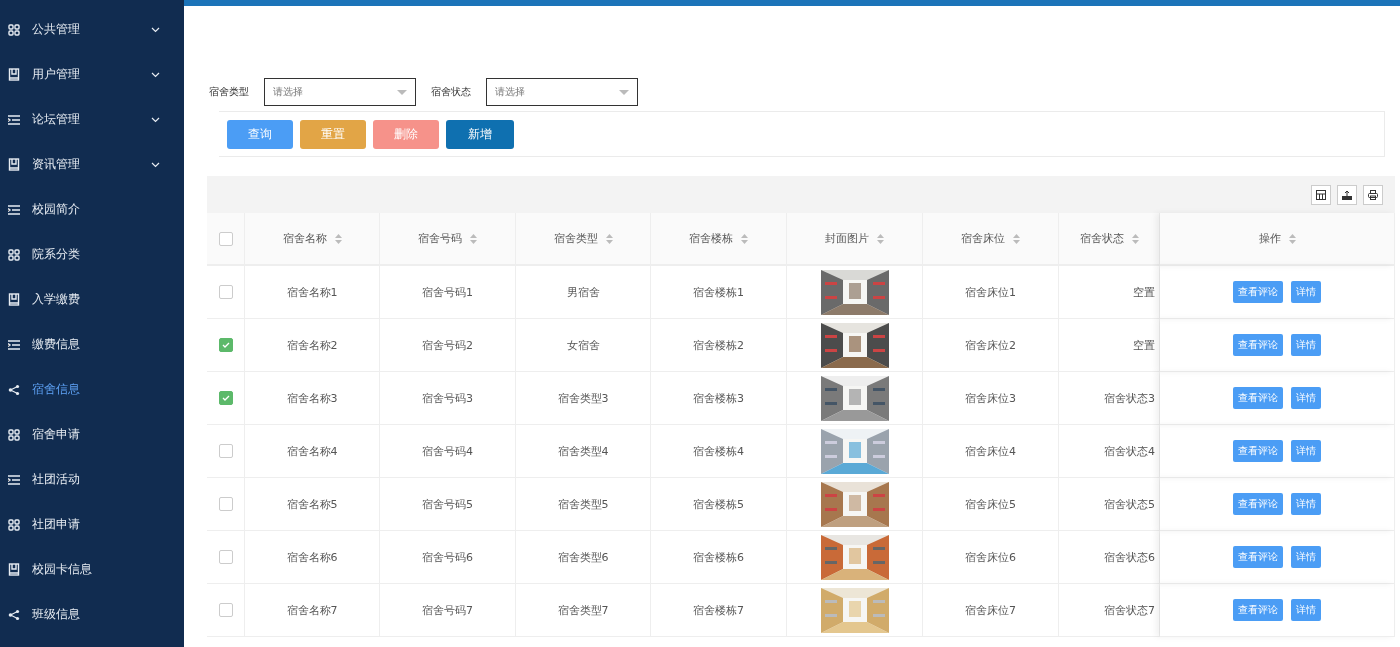 The image size is (1400, 647). What do you see at coordinates (92, 524) in the screenshot?
I see `sidebar-item: 社团申请` at bounding box center [92, 524].